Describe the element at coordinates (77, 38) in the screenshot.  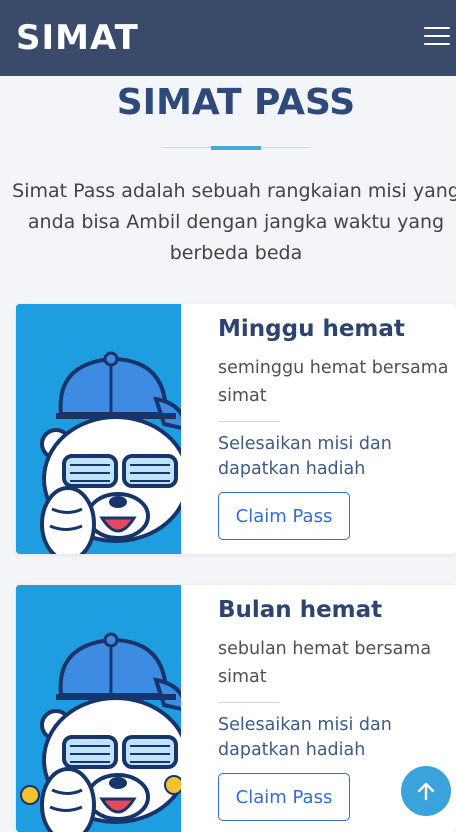
I see `brand-logo-text: SIMAT` at that location.